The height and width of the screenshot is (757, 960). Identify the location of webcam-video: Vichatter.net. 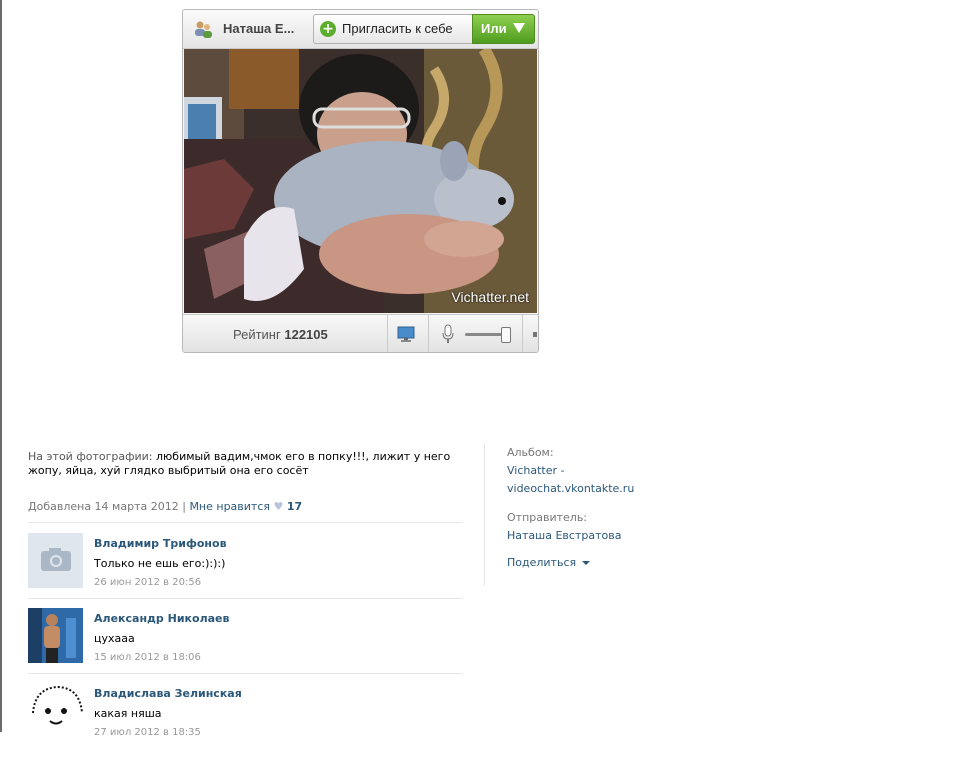
(360, 181).